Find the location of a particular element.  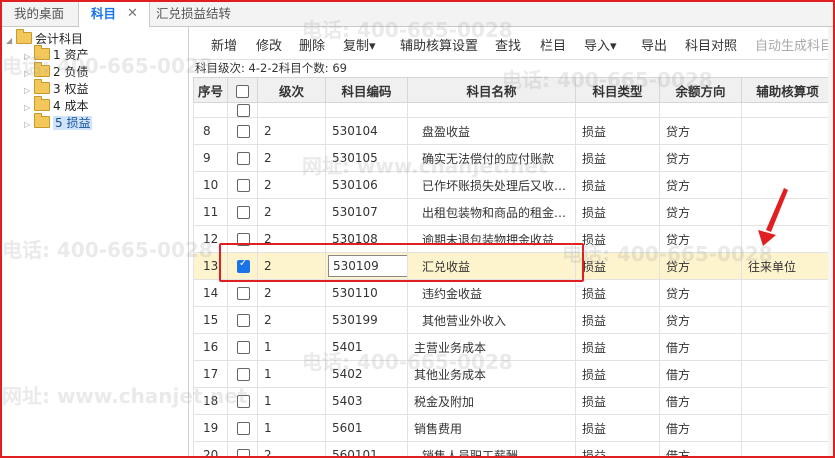

cell-name: 税金及附加 is located at coordinates (491, 401).